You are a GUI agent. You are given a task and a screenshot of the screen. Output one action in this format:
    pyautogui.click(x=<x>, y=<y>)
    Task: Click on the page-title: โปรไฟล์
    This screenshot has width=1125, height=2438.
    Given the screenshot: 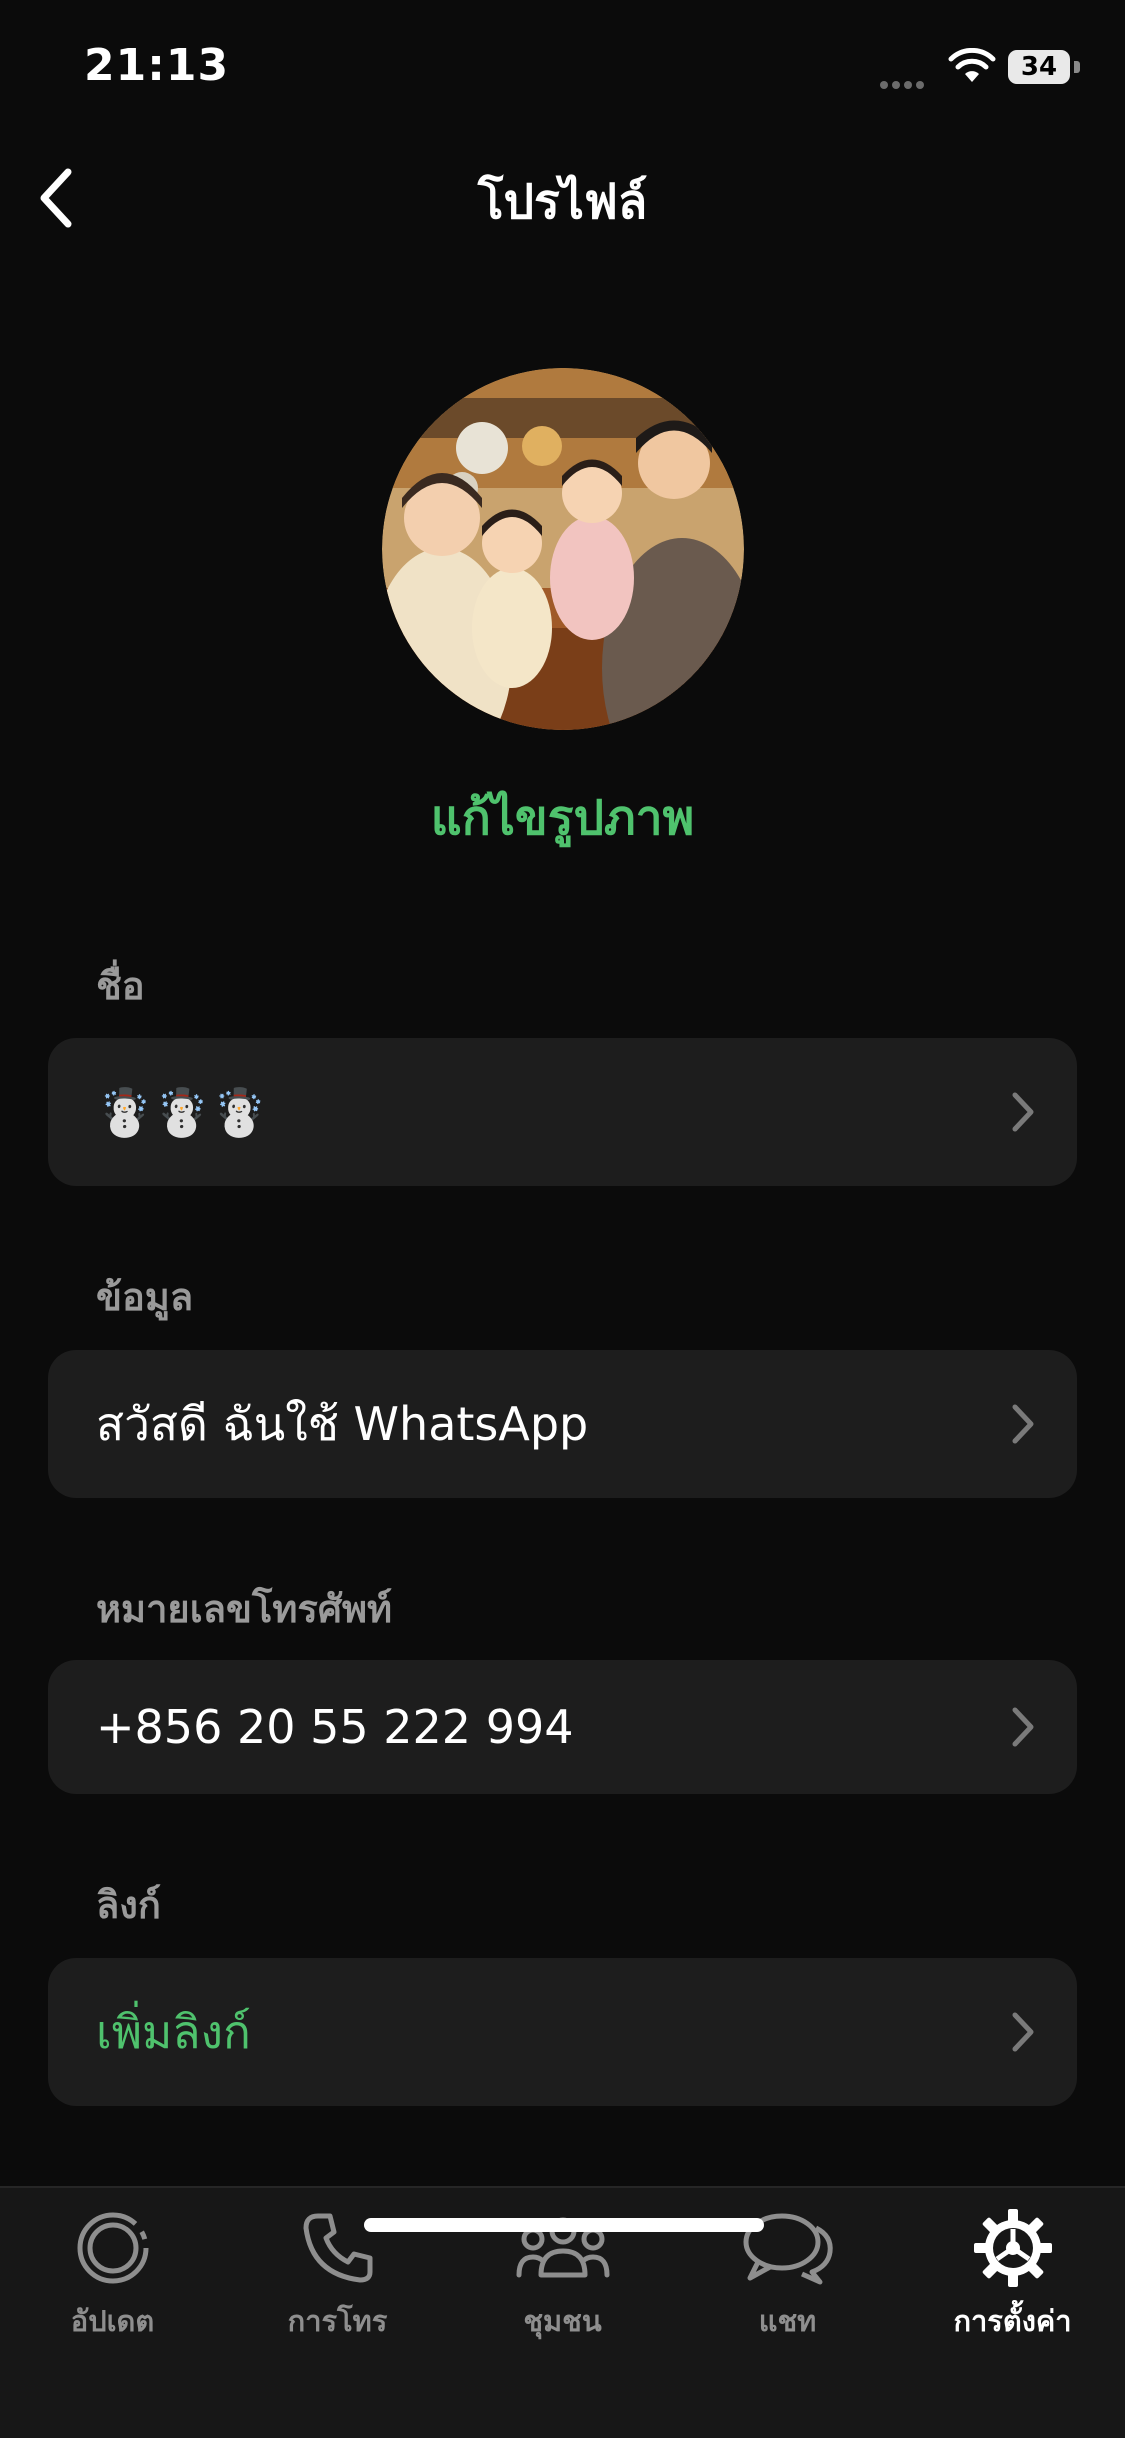 What is the action you would take?
    pyautogui.click(x=562, y=202)
    